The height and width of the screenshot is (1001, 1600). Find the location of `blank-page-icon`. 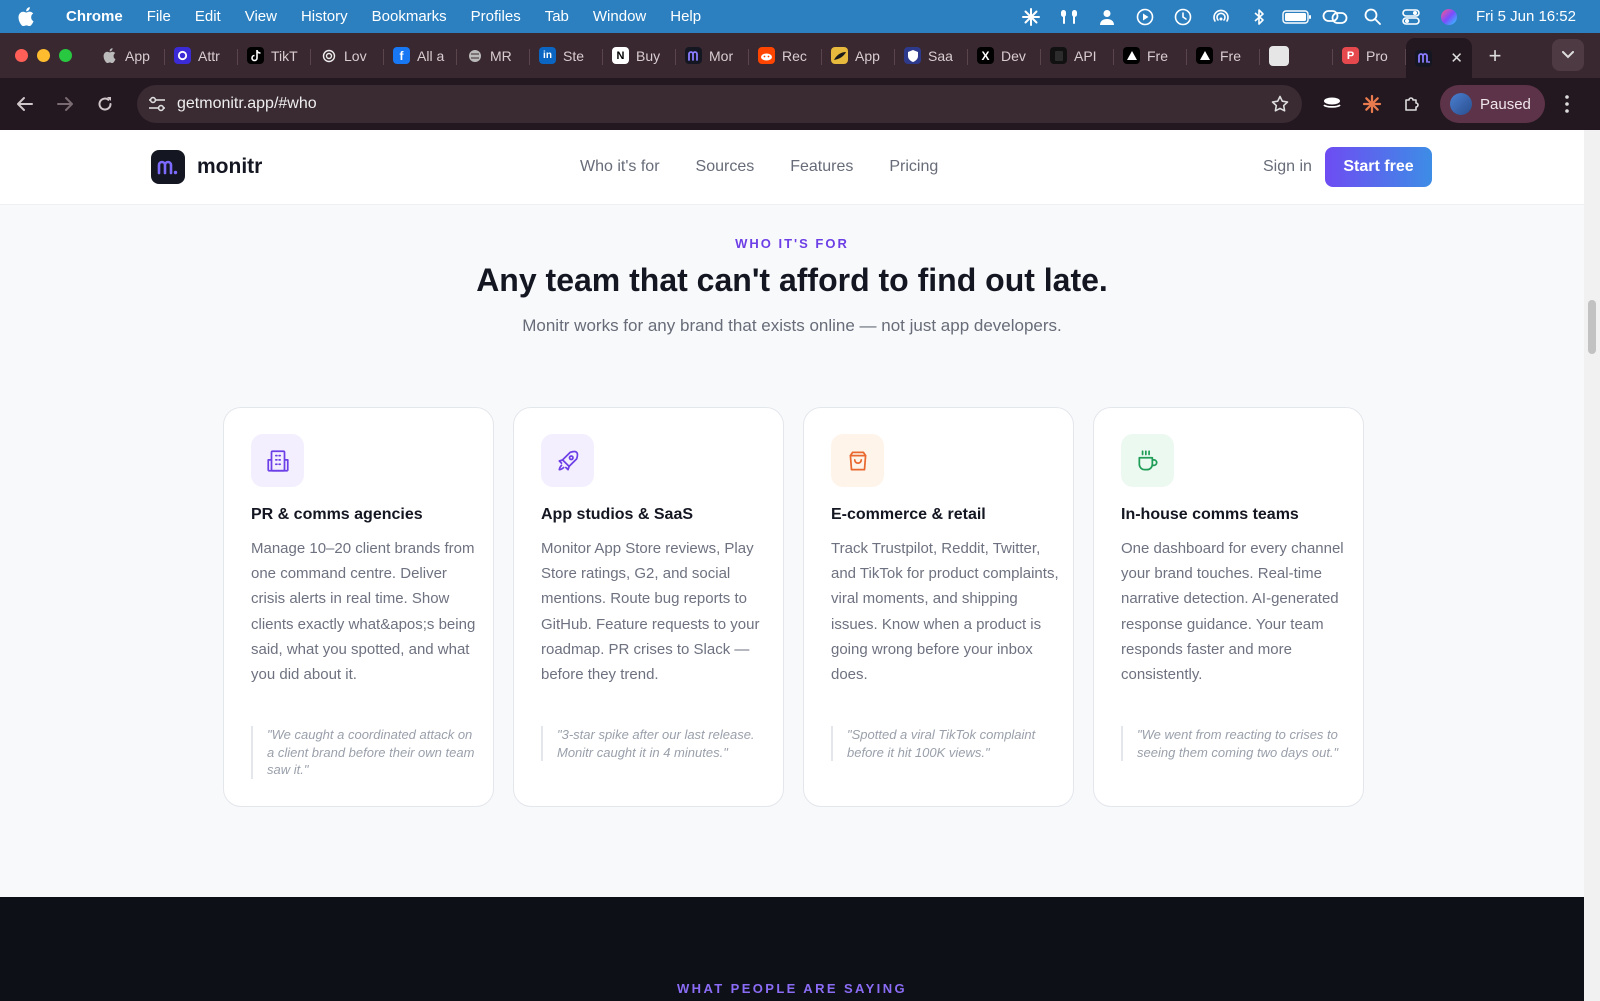

blank-page-icon is located at coordinates (1279, 55).